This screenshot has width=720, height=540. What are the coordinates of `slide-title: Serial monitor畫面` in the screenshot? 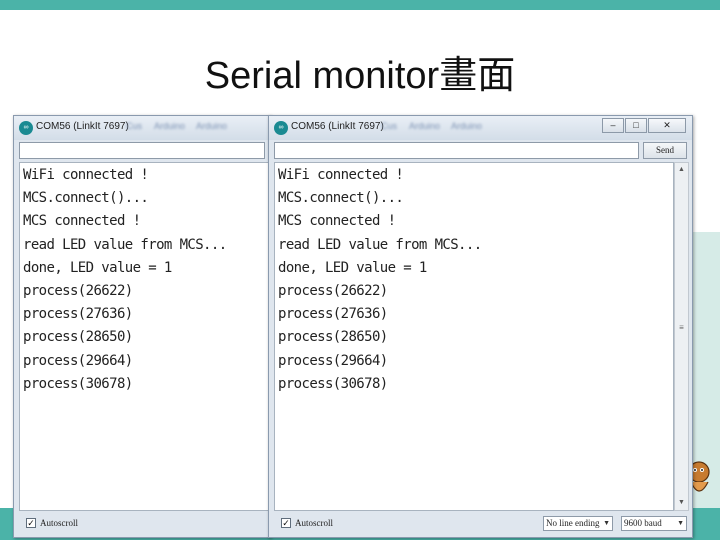 It's located at (360, 76).